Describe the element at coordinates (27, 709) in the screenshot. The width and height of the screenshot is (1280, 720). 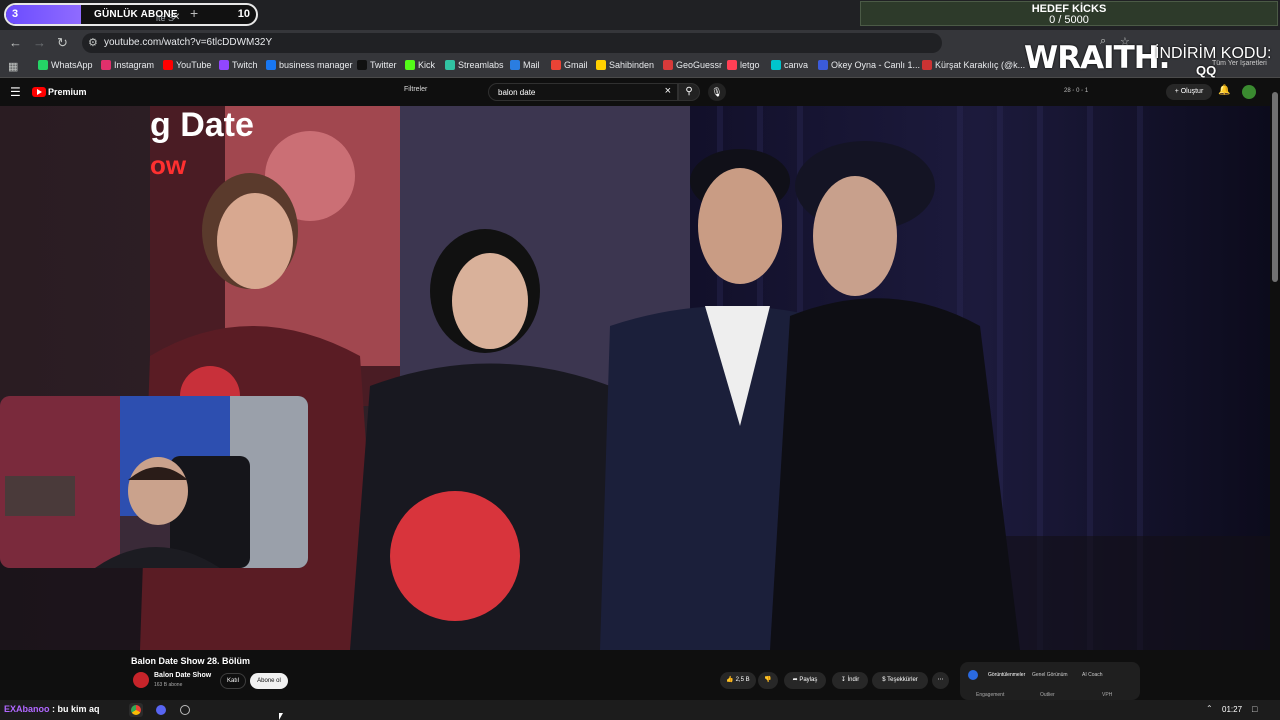
I see `chat-username: EXAbanoo` at that location.